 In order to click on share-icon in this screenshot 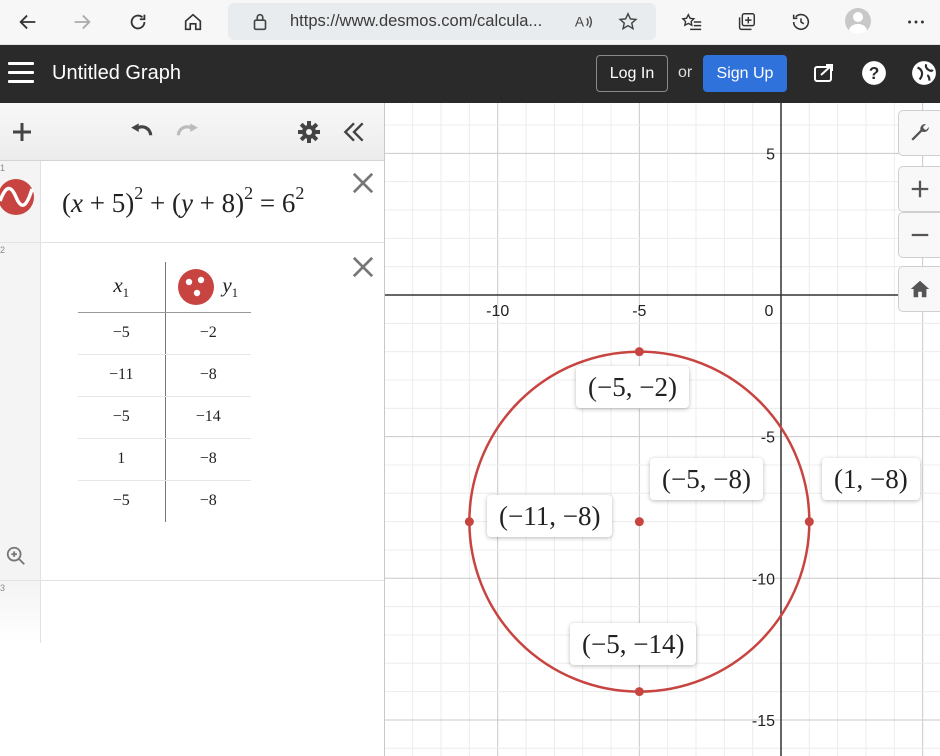, I will do `click(824, 73)`.